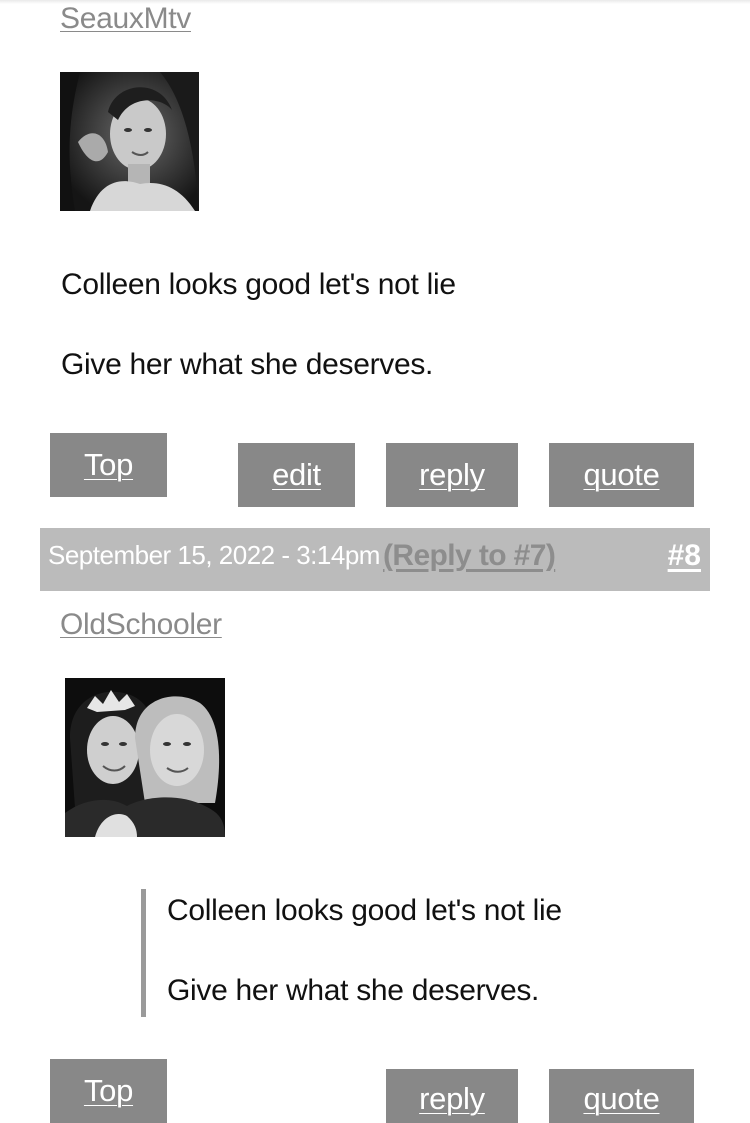 This screenshot has width=750, height=1123. Describe the element at coordinates (141, 625) in the screenshot. I see `post-8-username: OldSchooler` at that location.